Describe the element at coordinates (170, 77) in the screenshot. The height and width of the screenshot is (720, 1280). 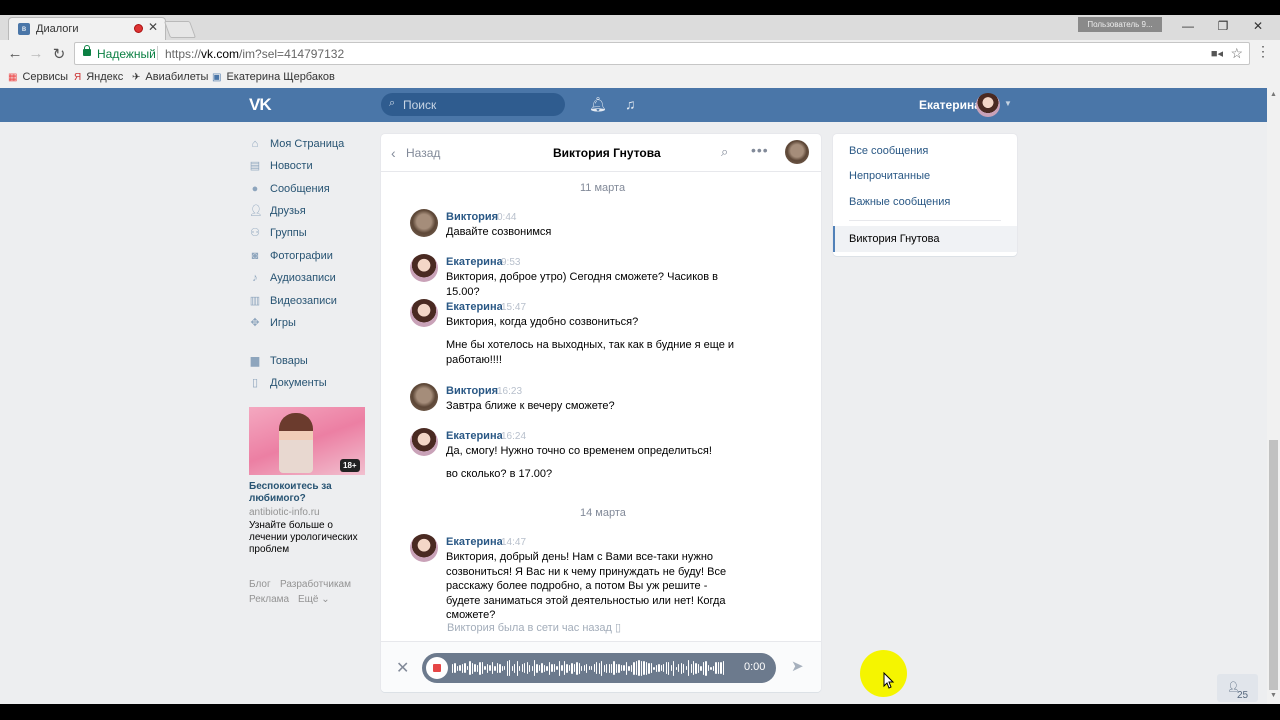
I see `bookmark-flights: ✈ Авиабилеты` at that location.